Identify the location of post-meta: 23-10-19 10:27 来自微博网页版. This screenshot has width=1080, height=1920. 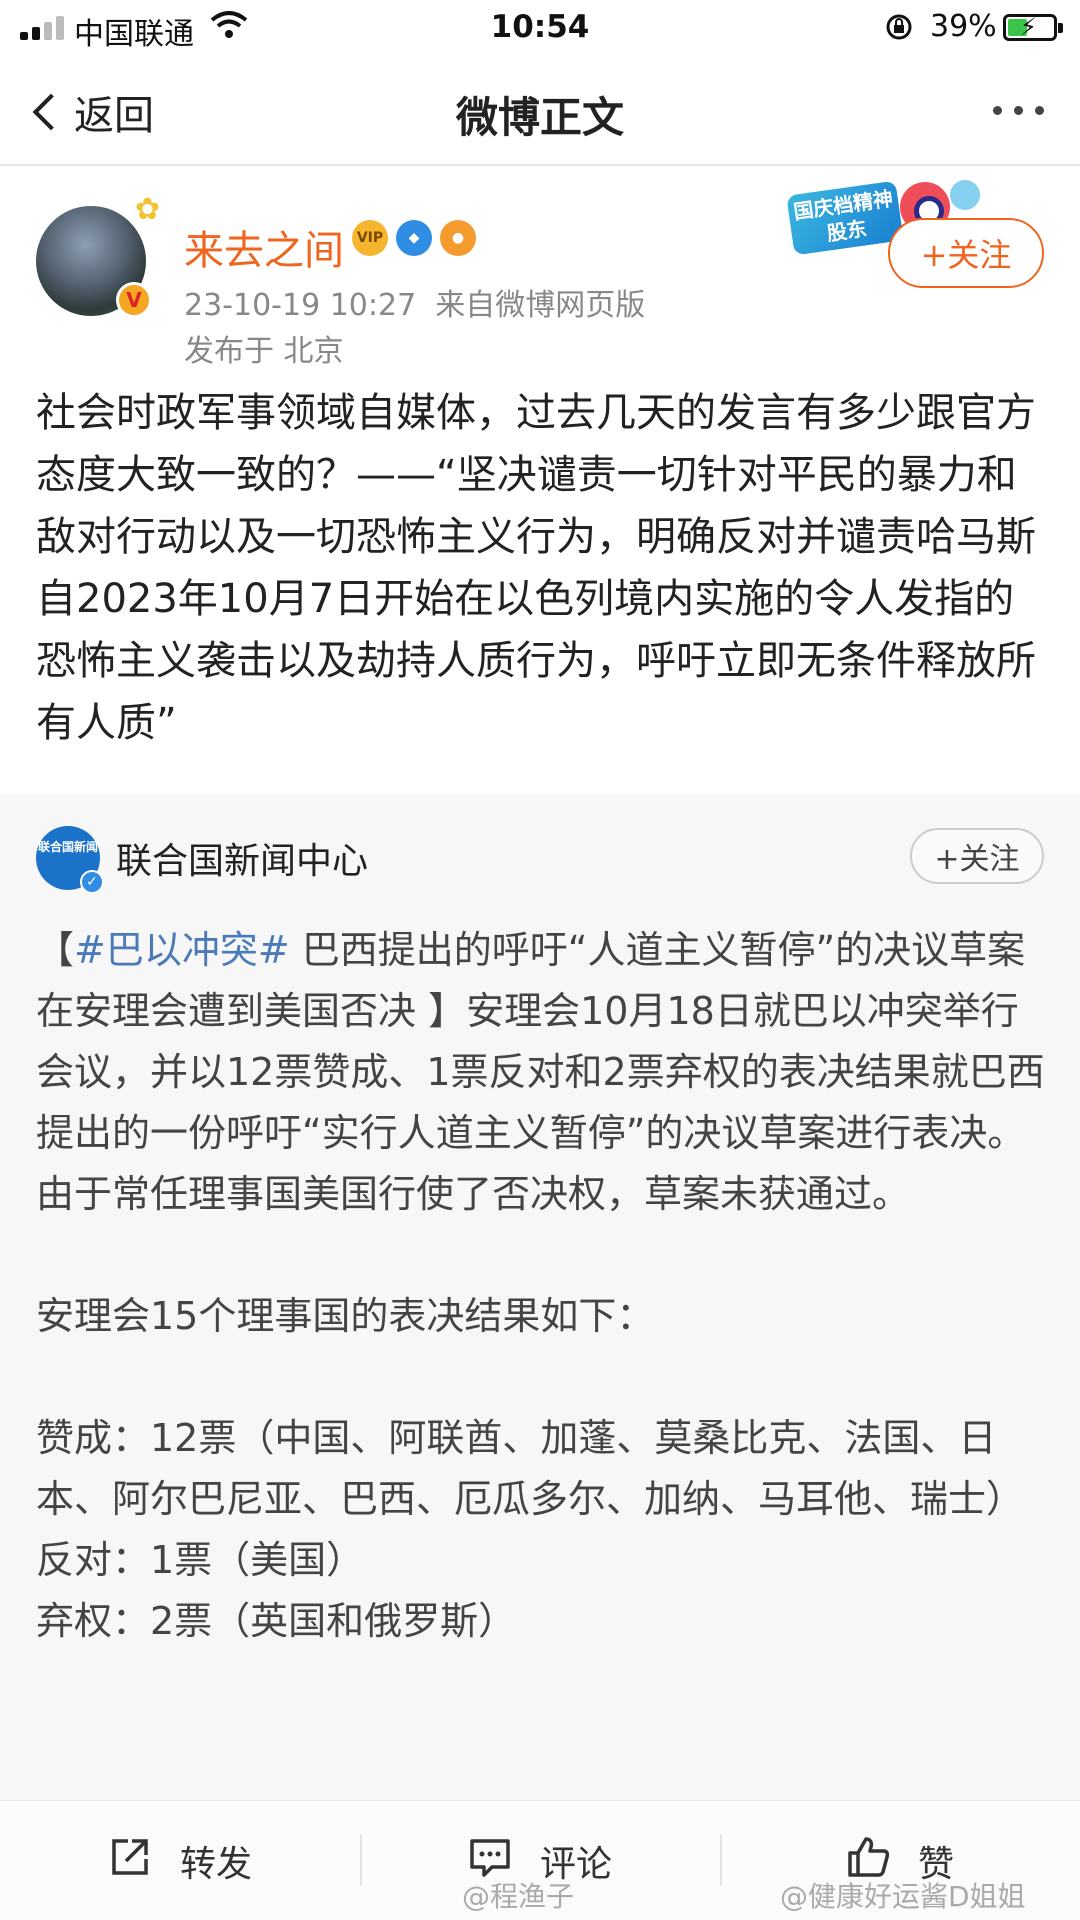
(414, 302).